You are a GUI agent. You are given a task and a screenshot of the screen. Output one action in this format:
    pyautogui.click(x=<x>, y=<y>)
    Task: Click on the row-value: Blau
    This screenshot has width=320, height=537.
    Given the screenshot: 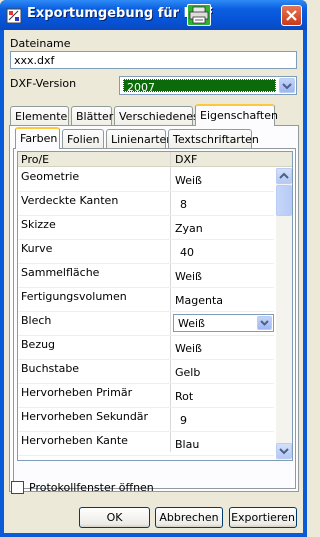 What is the action you would take?
    pyautogui.click(x=187, y=444)
    